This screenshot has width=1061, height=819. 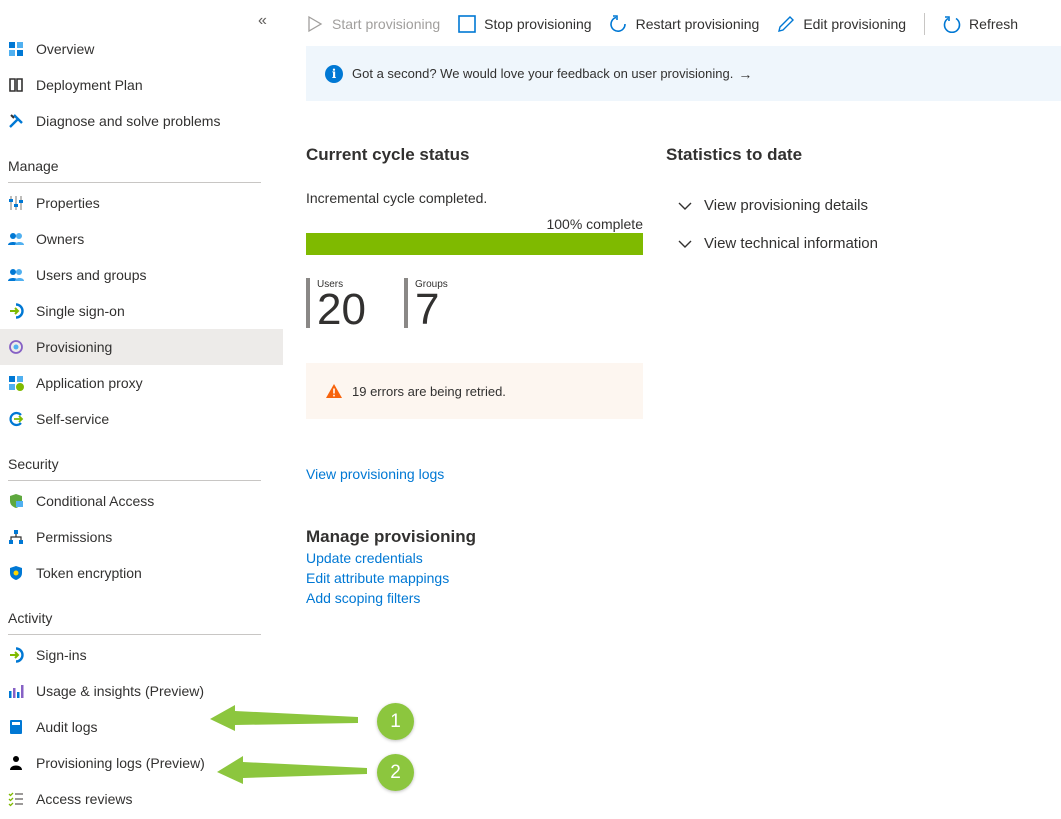 What do you see at coordinates (288, 744) in the screenshot?
I see `annotation-arrows` at bounding box center [288, 744].